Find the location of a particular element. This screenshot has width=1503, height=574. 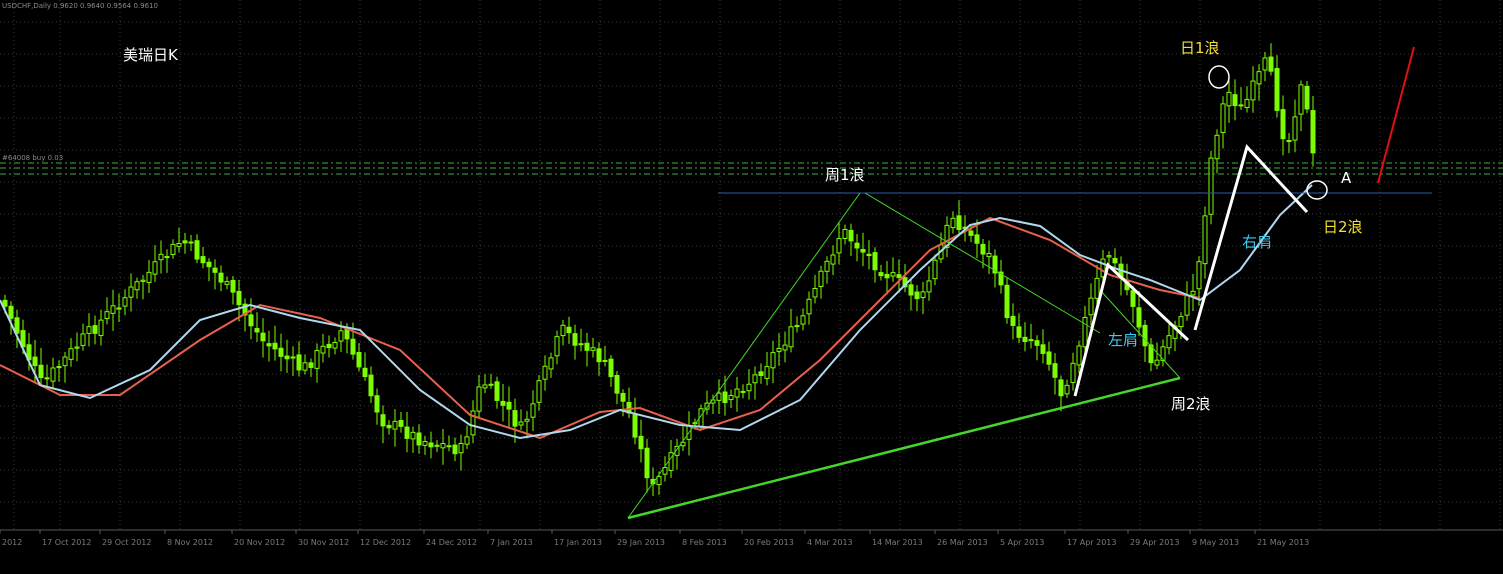

x-tick-label: 24 Dec 2012 is located at coordinates (451, 542).